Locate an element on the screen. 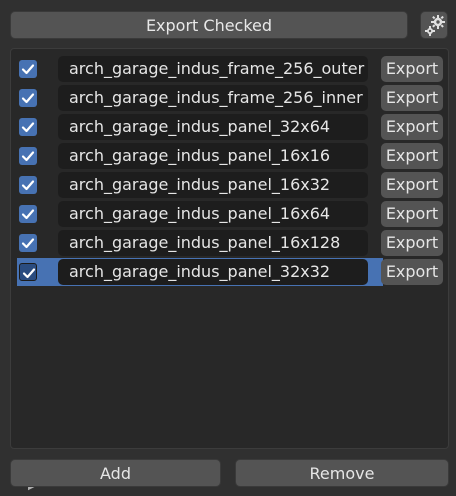 The image size is (456, 496). list-item: arch_garage_indus_frame_256_outer Export is located at coordinates (233, 69).